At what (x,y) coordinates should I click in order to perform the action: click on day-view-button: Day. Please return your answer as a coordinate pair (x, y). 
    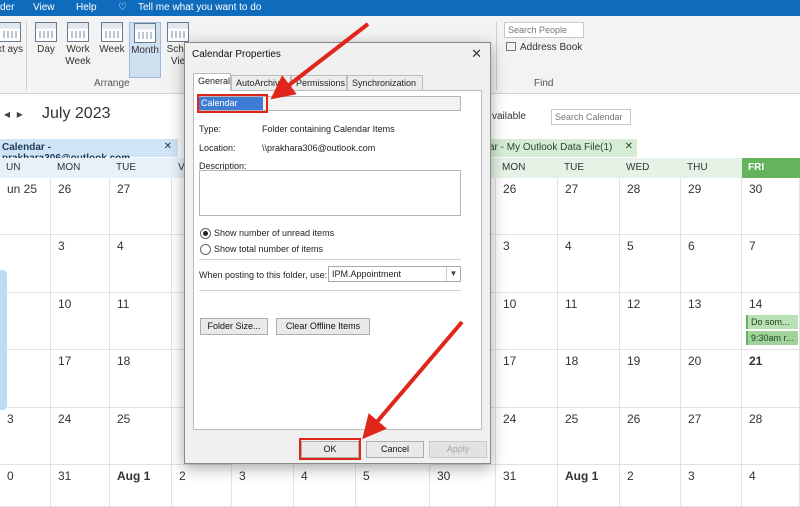
    Looking at the image, I should click on (46, 39).